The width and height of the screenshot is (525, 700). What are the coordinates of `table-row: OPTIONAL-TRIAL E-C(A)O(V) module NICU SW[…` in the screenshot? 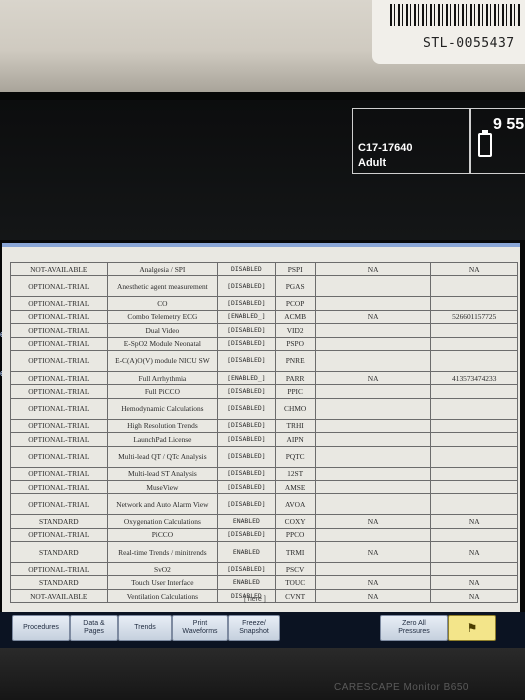 It's located at (264, 360).